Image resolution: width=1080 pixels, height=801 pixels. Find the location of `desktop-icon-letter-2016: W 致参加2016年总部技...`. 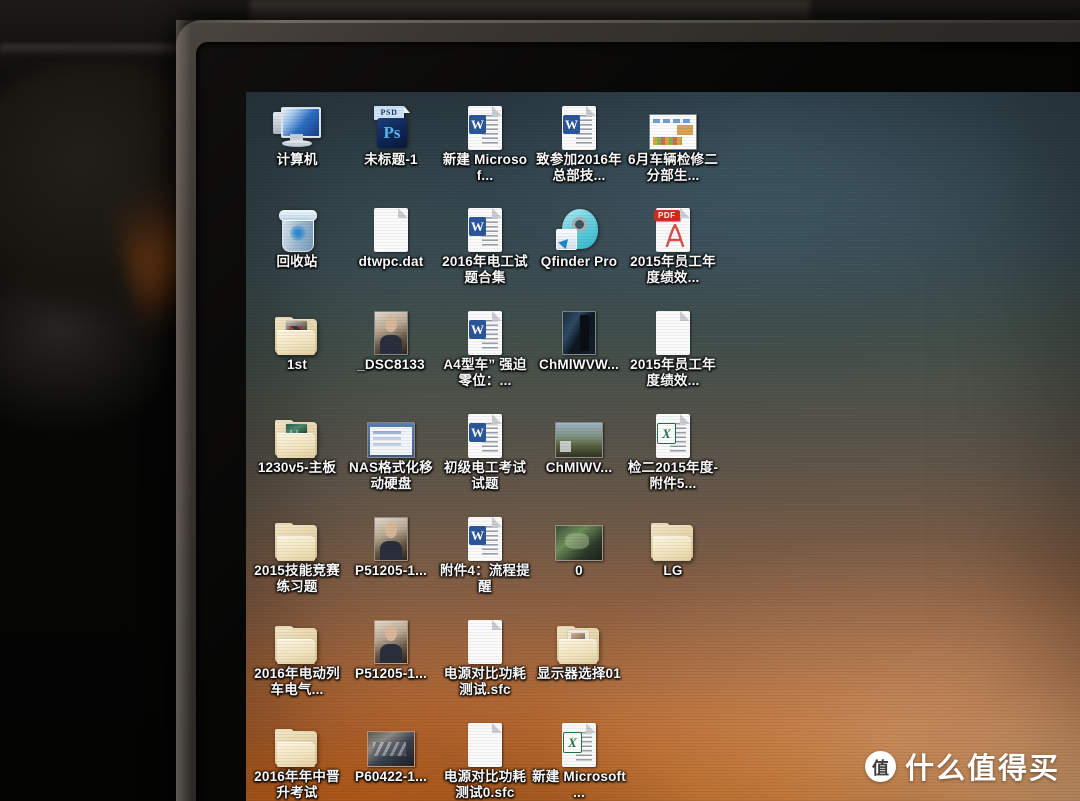

desktop-icon-letter-2016: W 致参加2016年总部技... is located at coordinates (579, 142).